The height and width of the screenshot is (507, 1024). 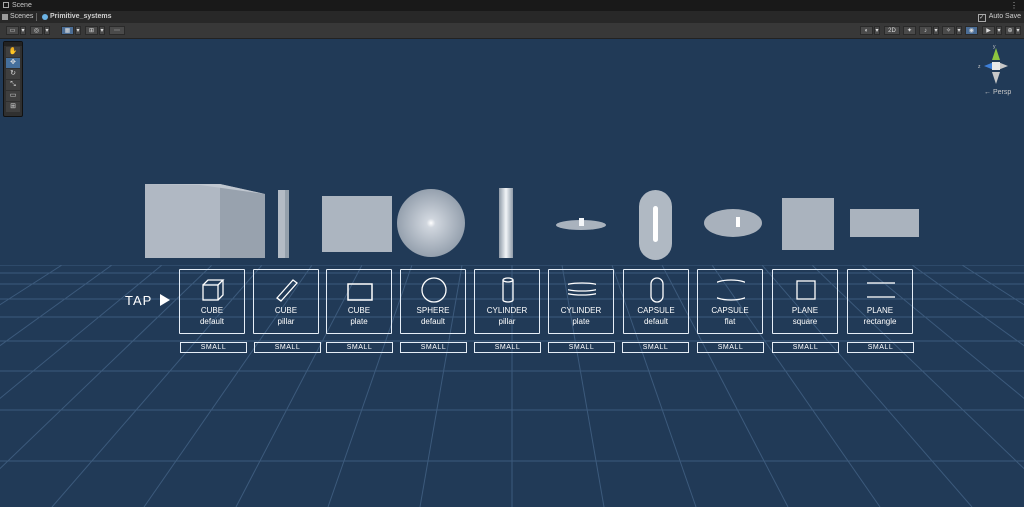 I want to click on hand-tool-icon: ✋, so click(x=13, y=52).